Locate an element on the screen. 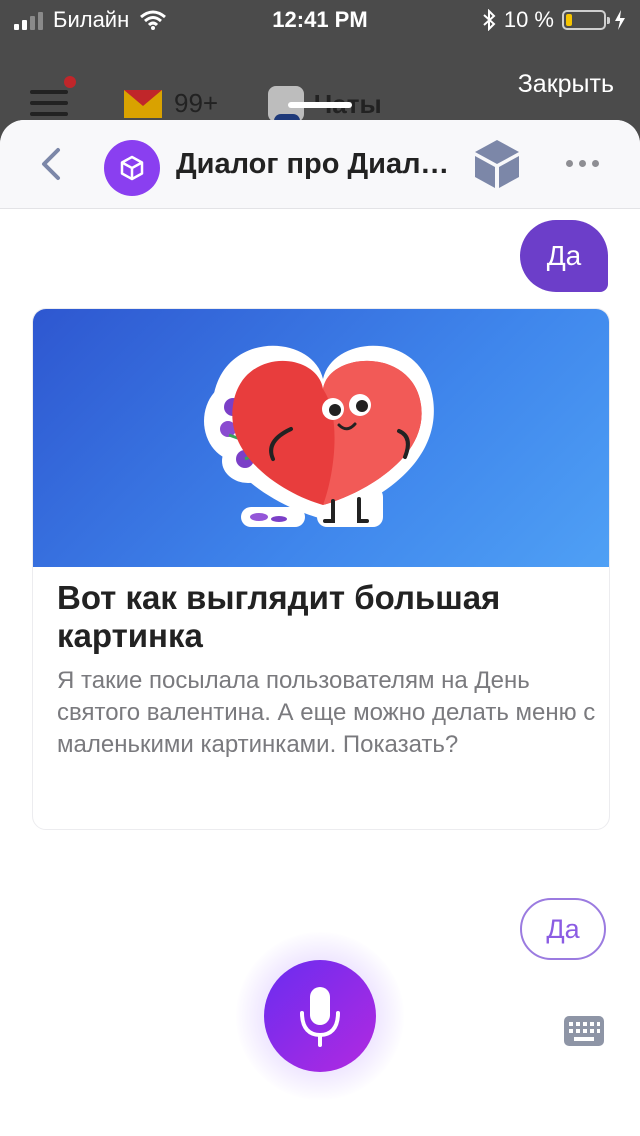 The width and height of the screenshot is (640, 1136). notification-dot is located at coordinates (70, 82).